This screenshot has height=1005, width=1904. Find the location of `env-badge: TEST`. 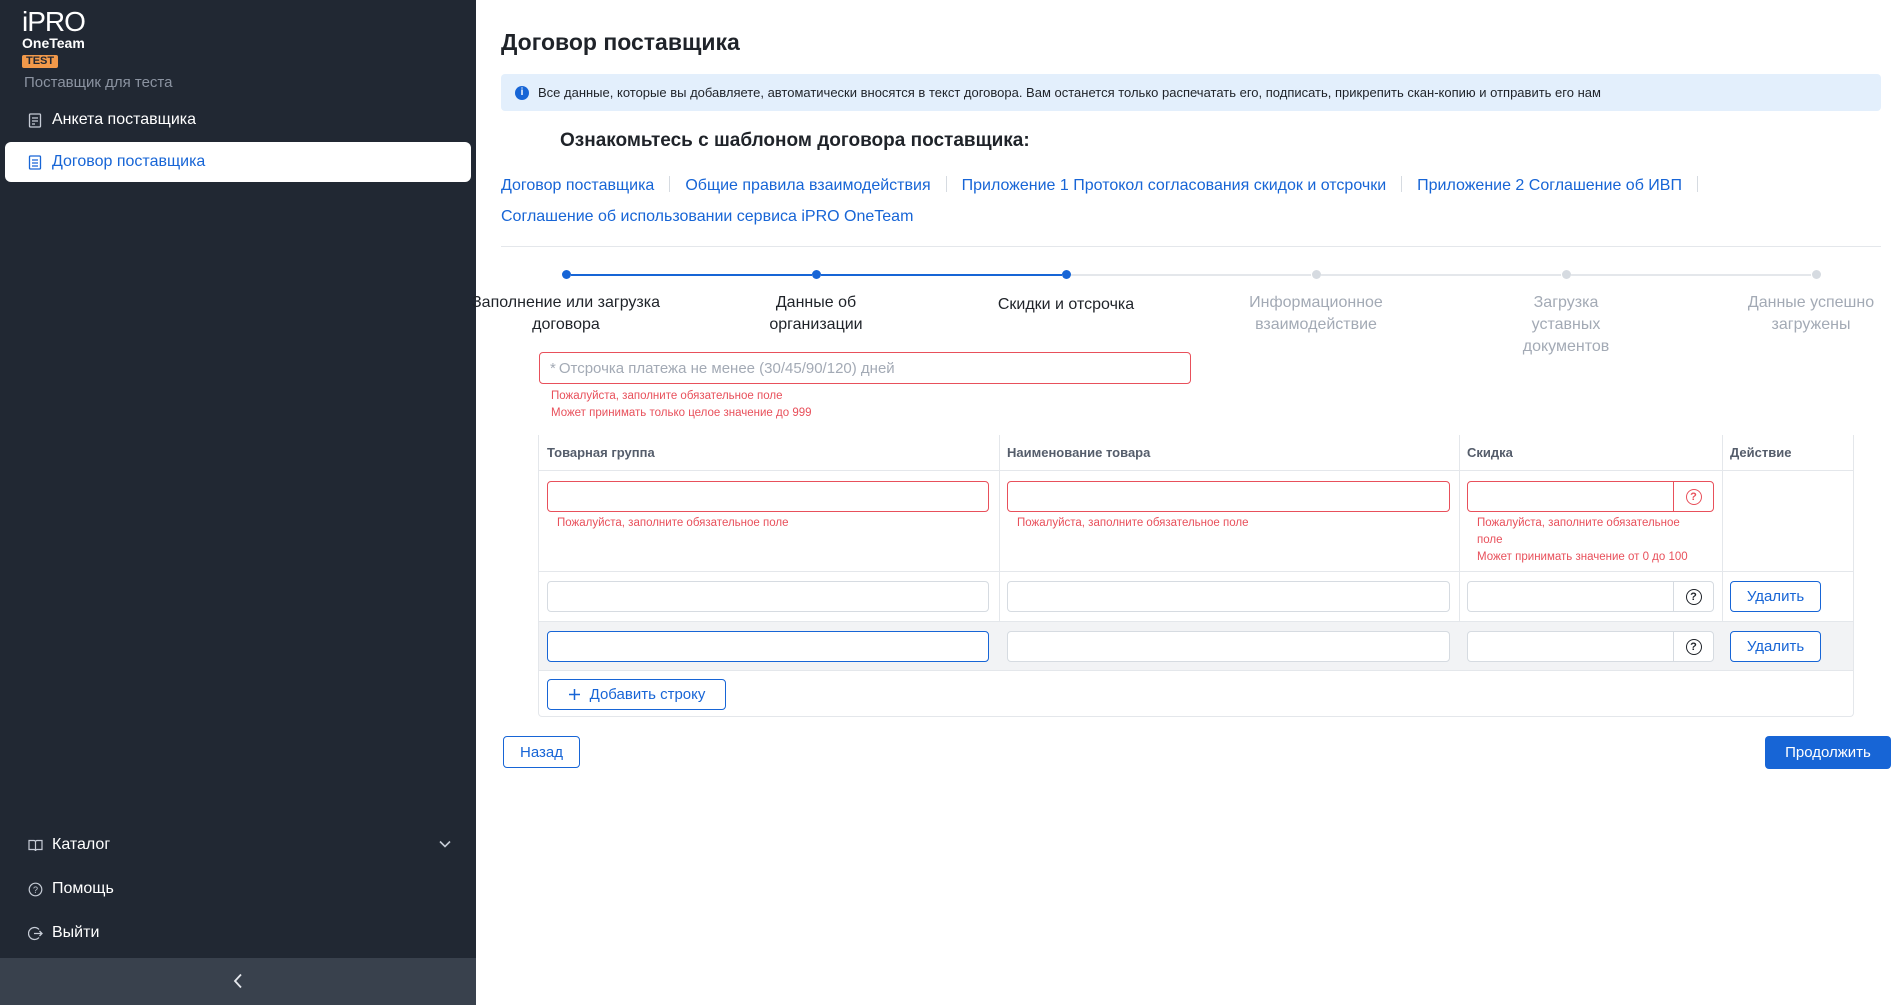

env-badge: TEST is located at coordinates (40, 61).